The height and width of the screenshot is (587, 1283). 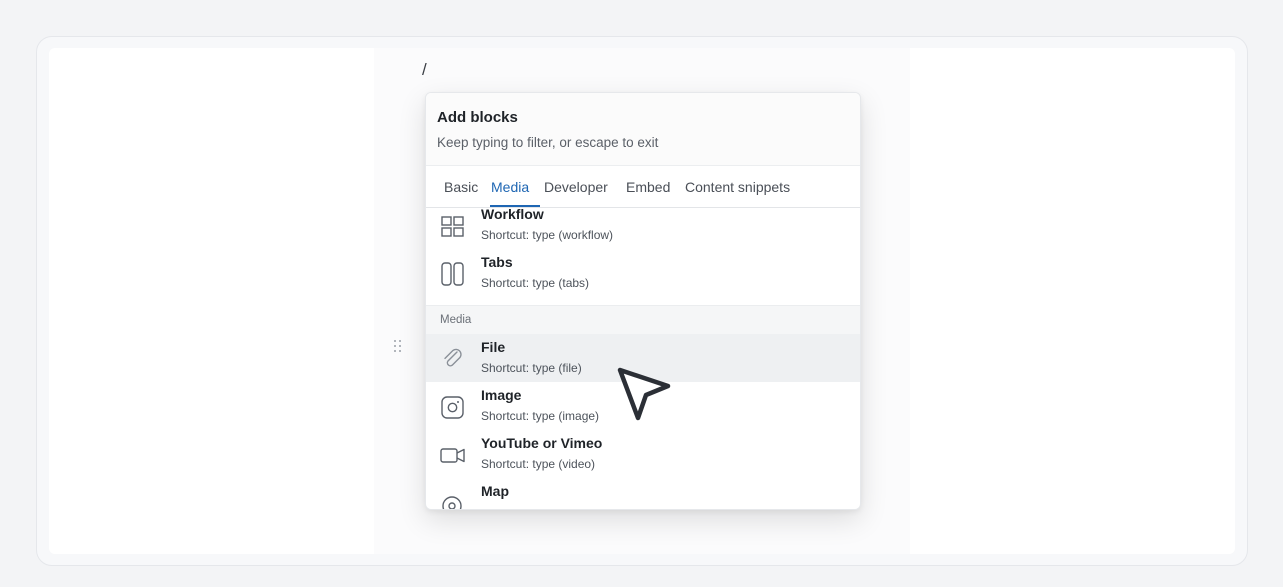 I want to click on tab-content-snippets: Content snippets, so click(x=737, y=187).